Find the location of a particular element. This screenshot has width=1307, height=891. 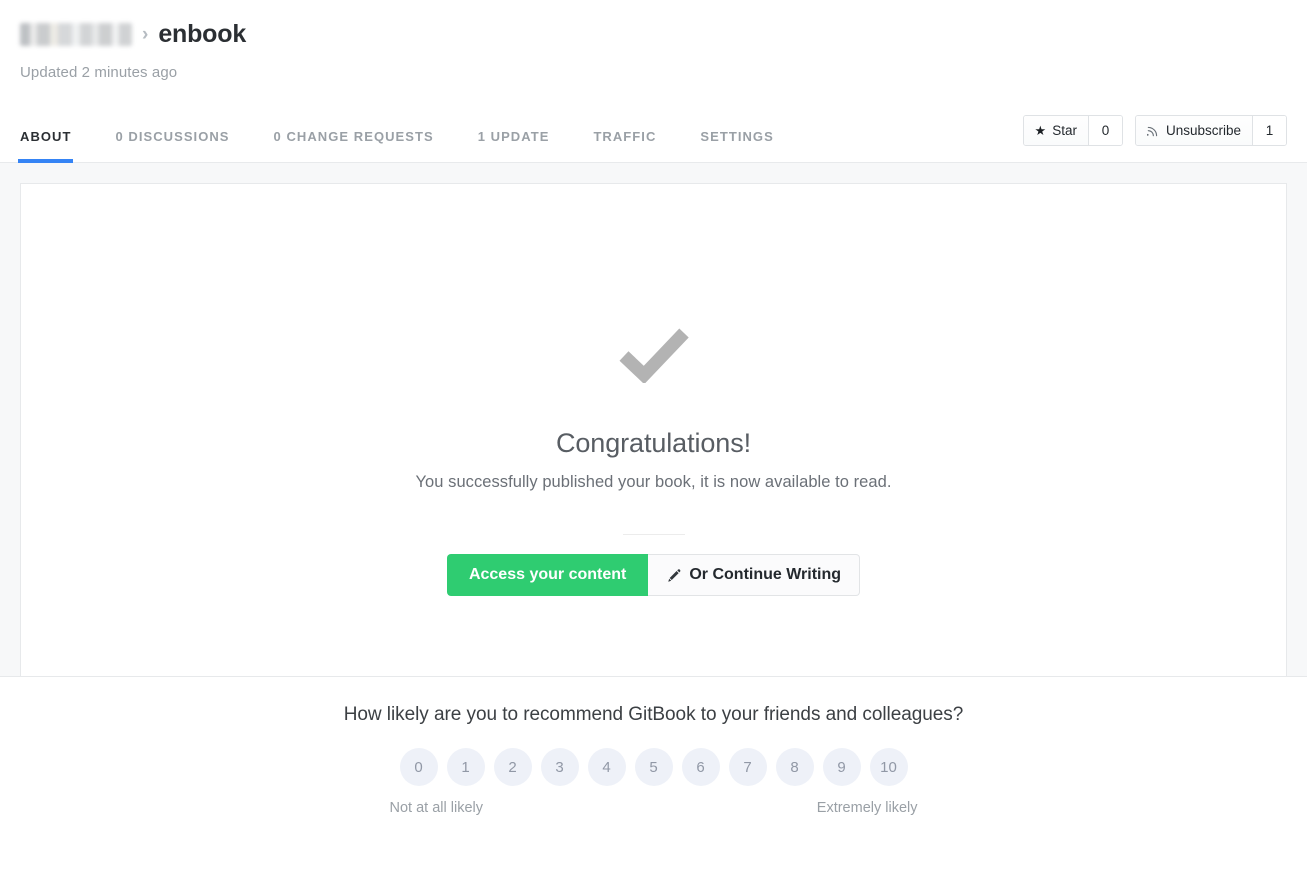

nps-option-6: 6 is located at coordinates (700, 767).